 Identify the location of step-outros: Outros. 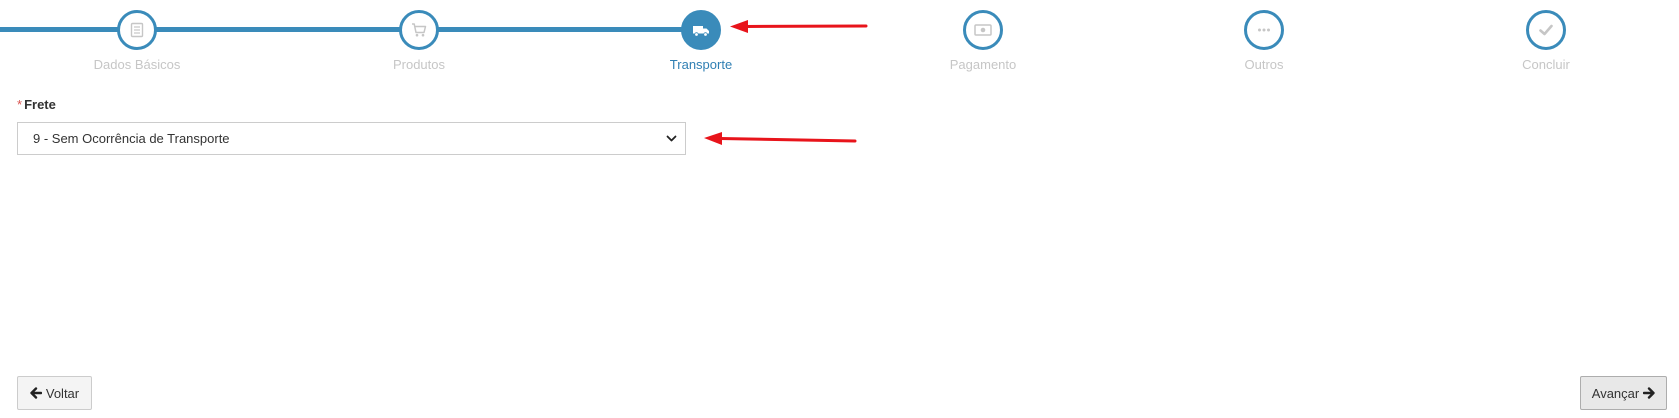
(1264, 41).